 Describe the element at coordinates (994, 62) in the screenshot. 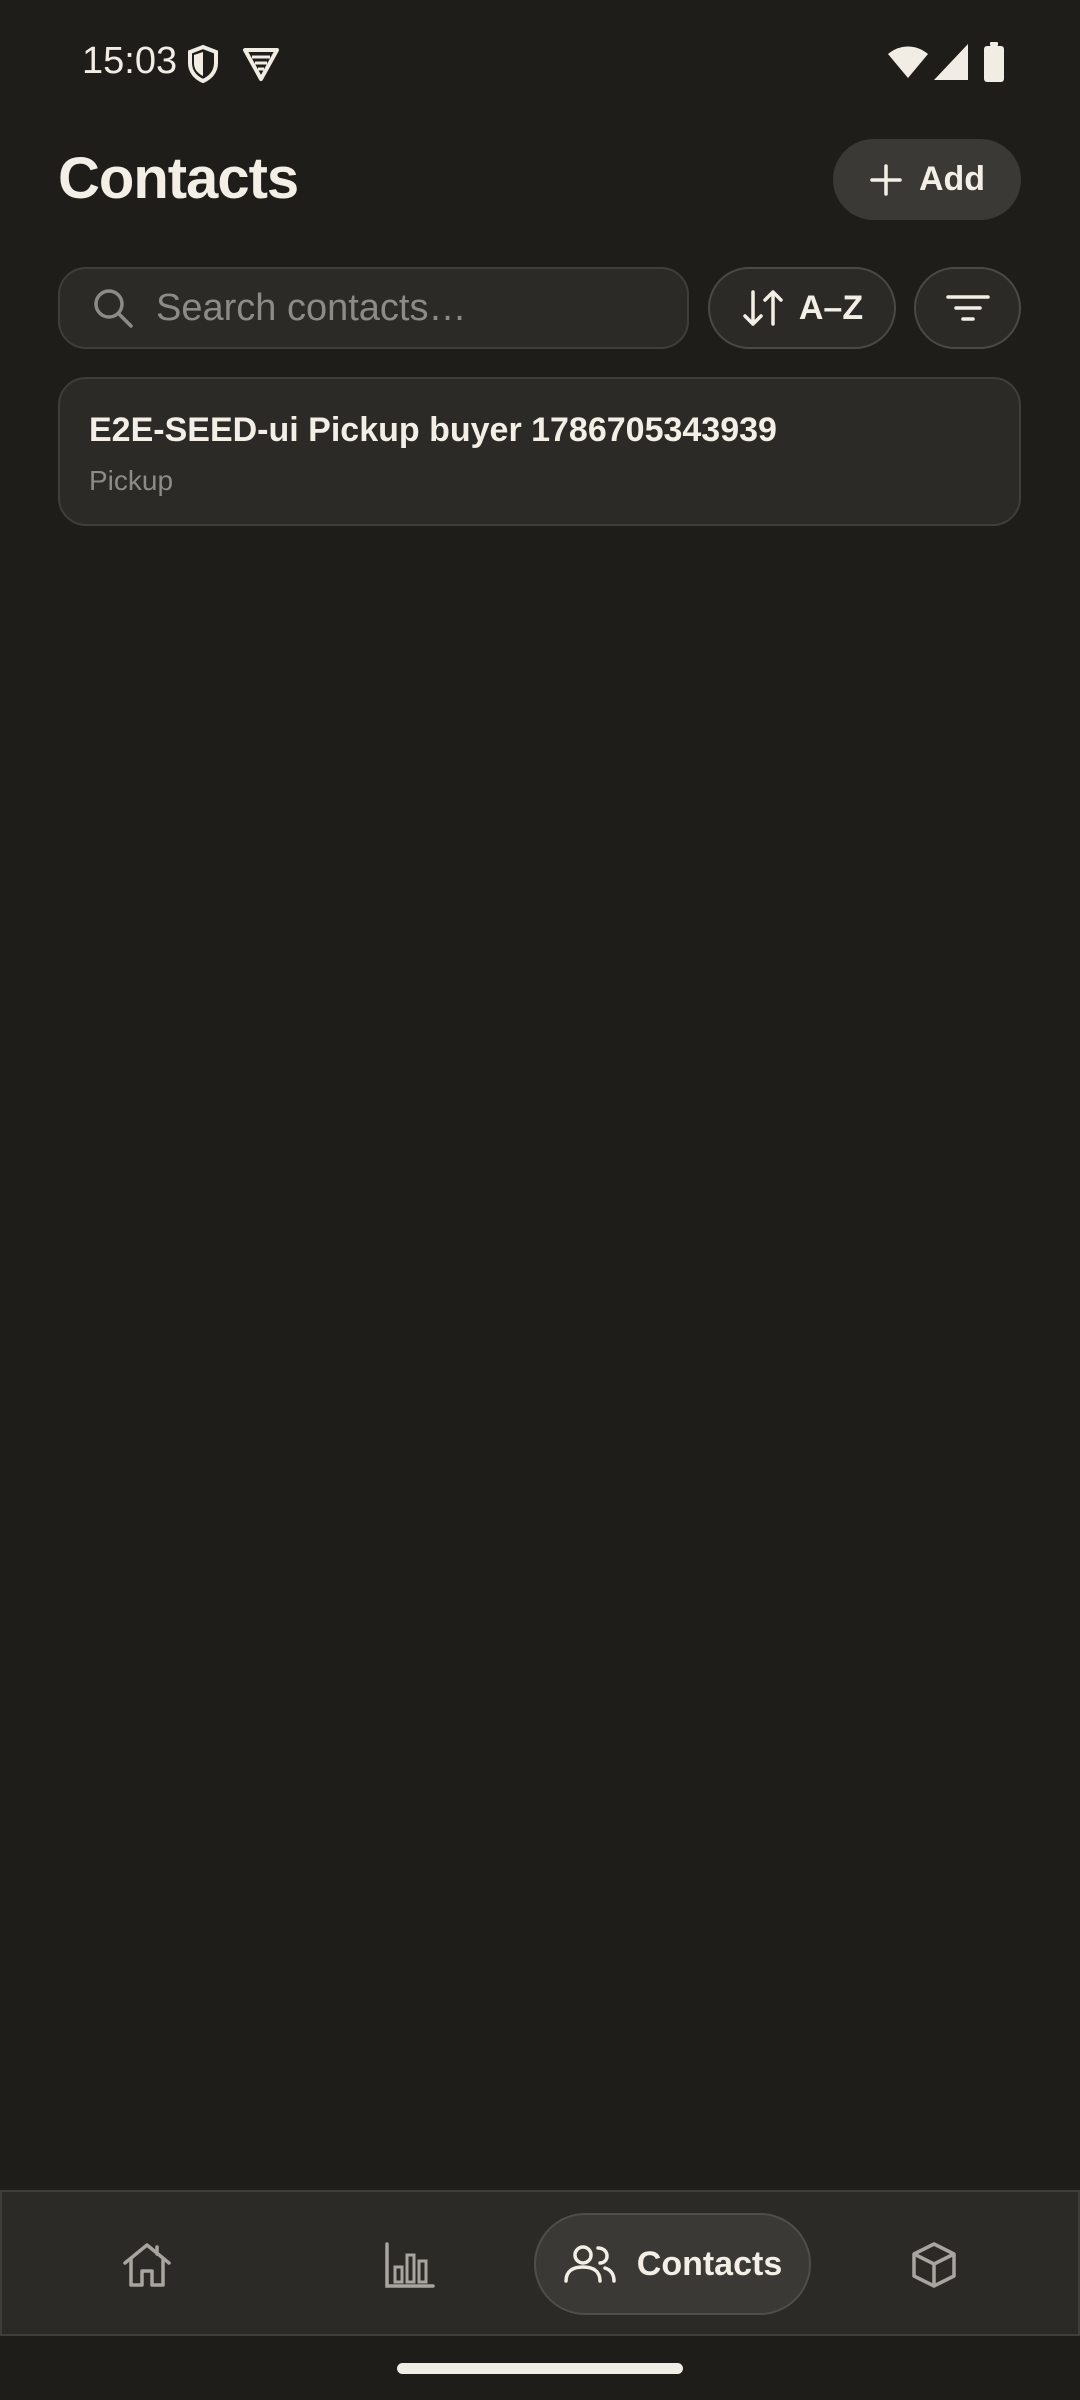

I see `battery-icon` at that location.